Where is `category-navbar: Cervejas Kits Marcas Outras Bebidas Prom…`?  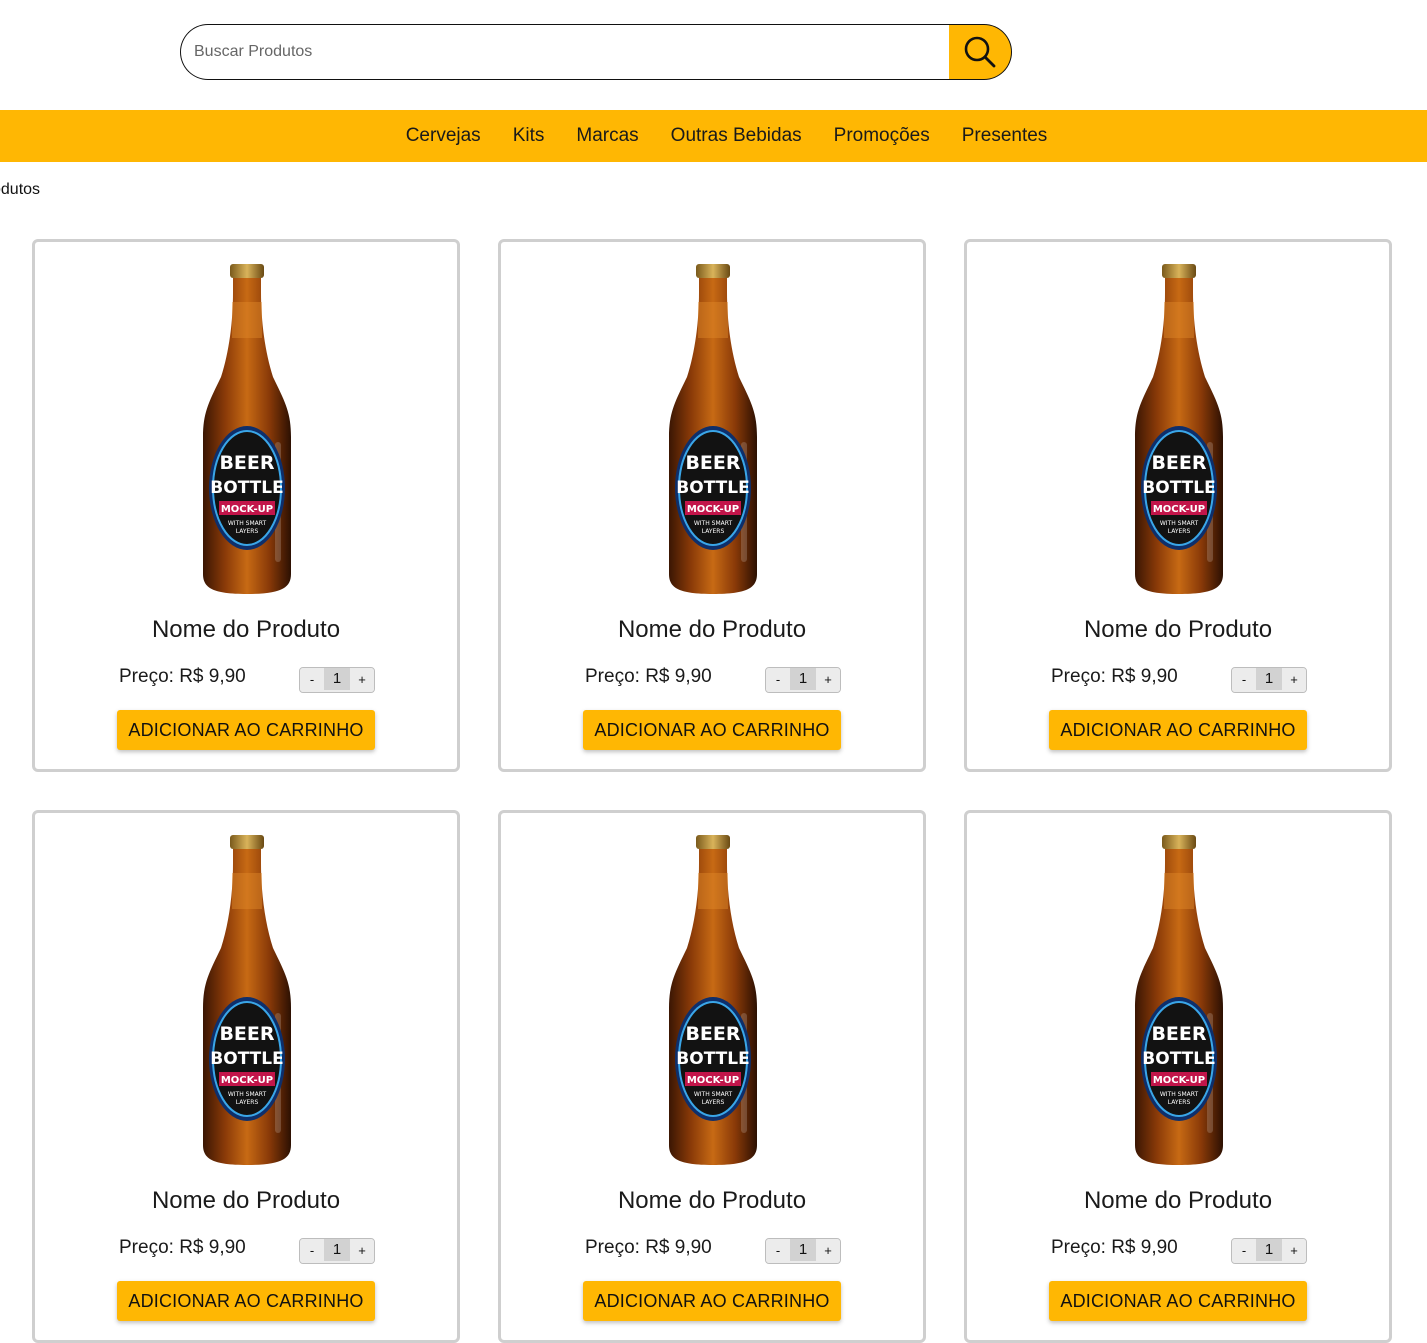
category-navbar: Cervejas Kits Marcas Outras Bebidas Prom… is located at coordinates (713, 136).